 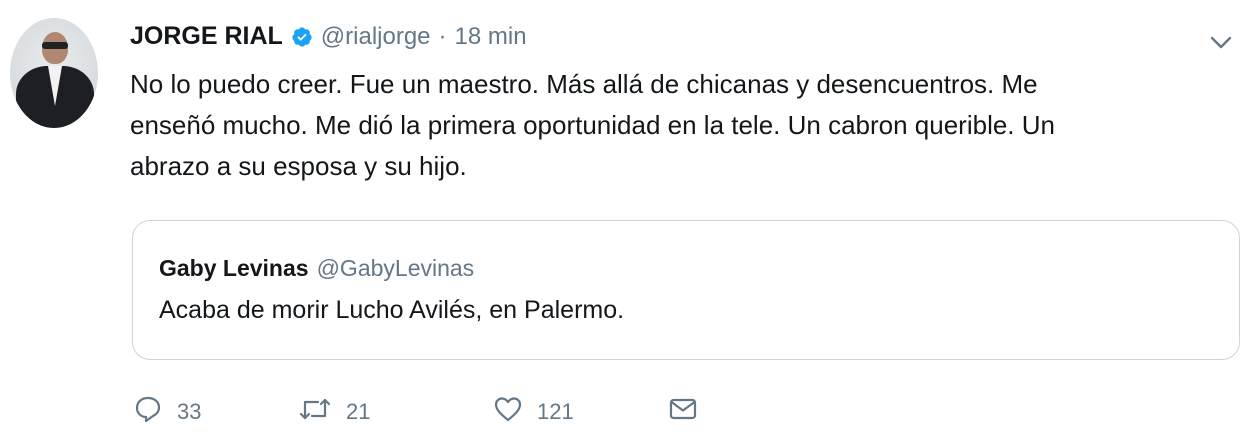 I want to click on retweet-button: 21, so click(x=395, y=412).